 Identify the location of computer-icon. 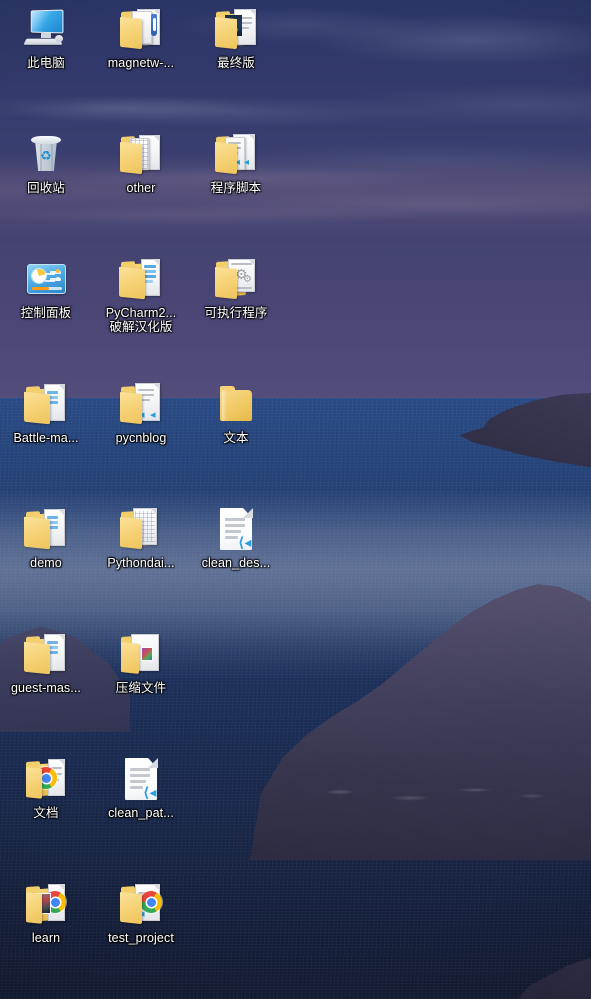
(46, 29).